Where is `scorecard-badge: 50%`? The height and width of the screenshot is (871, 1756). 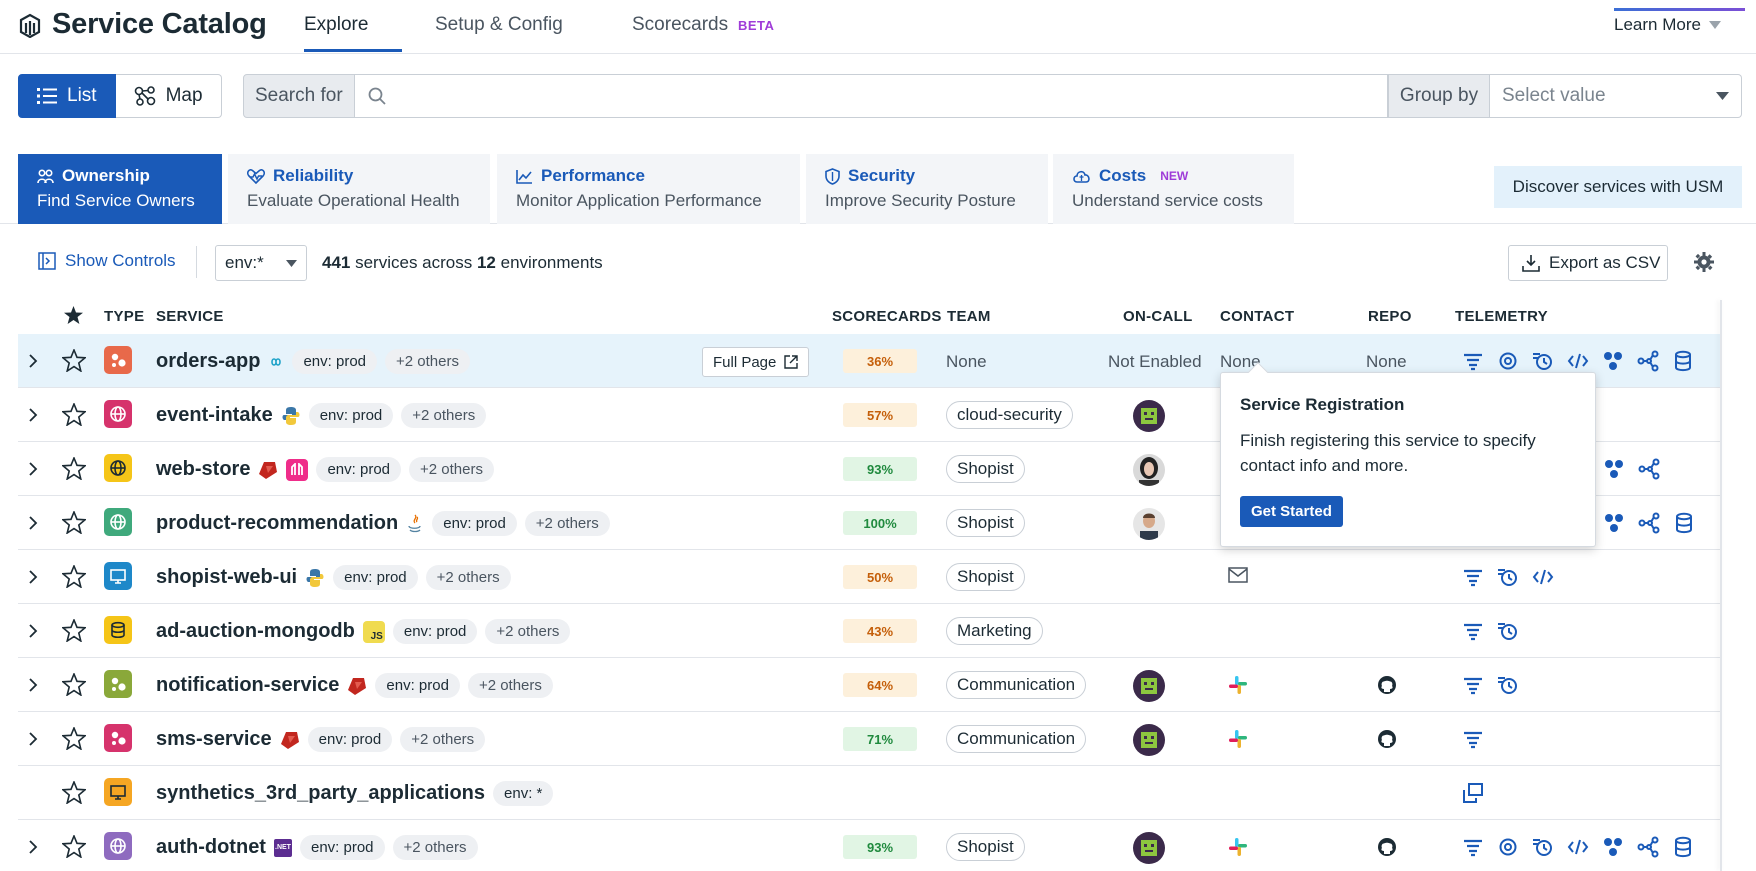
scorecard-badge: 50% is located at coordinates (880, 577).